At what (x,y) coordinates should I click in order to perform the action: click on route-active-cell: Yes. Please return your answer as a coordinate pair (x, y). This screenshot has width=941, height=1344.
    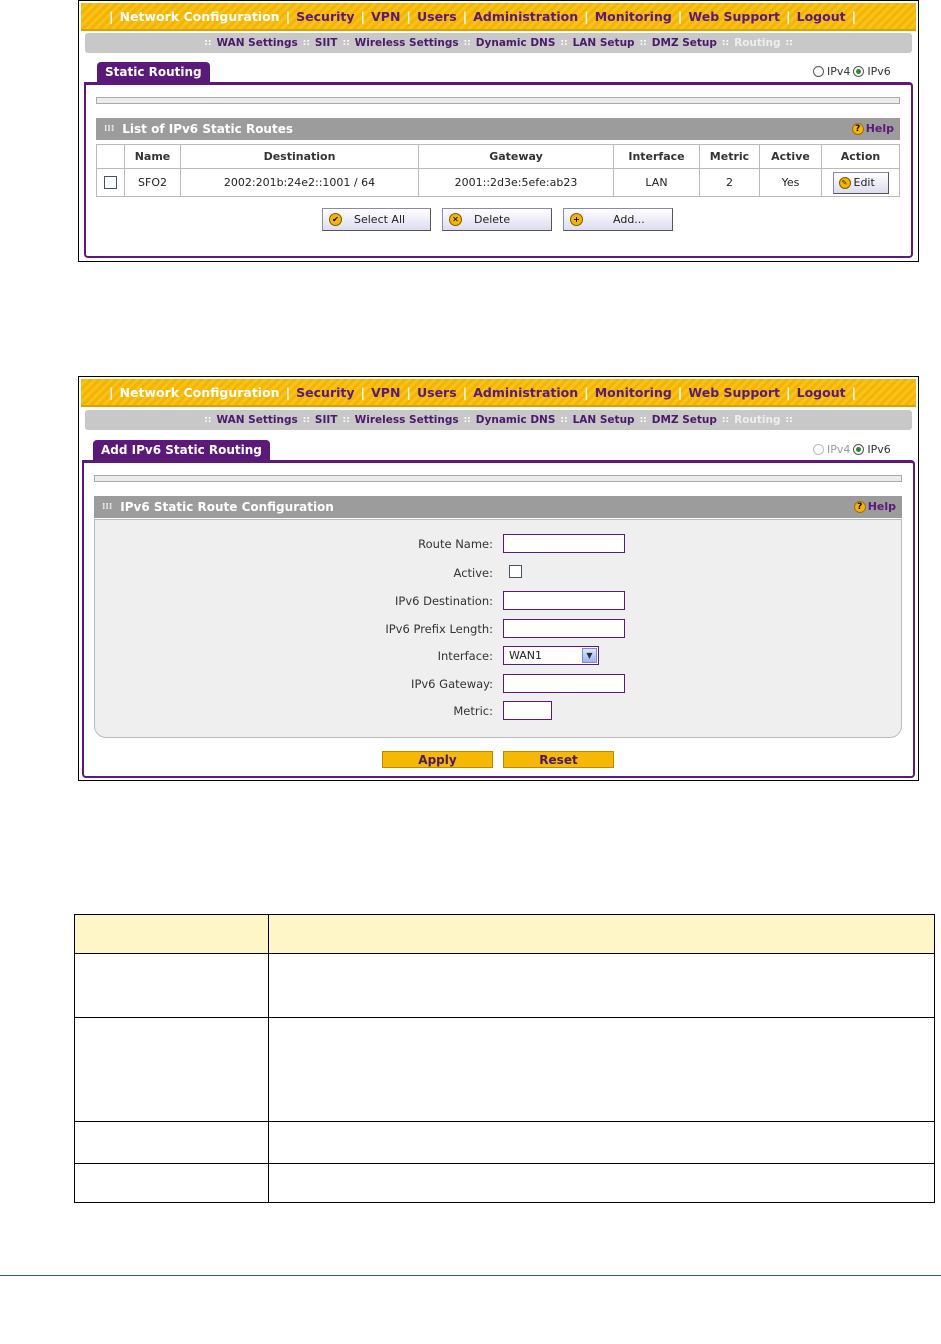
    Looking at the image, I should click on (790, 182).